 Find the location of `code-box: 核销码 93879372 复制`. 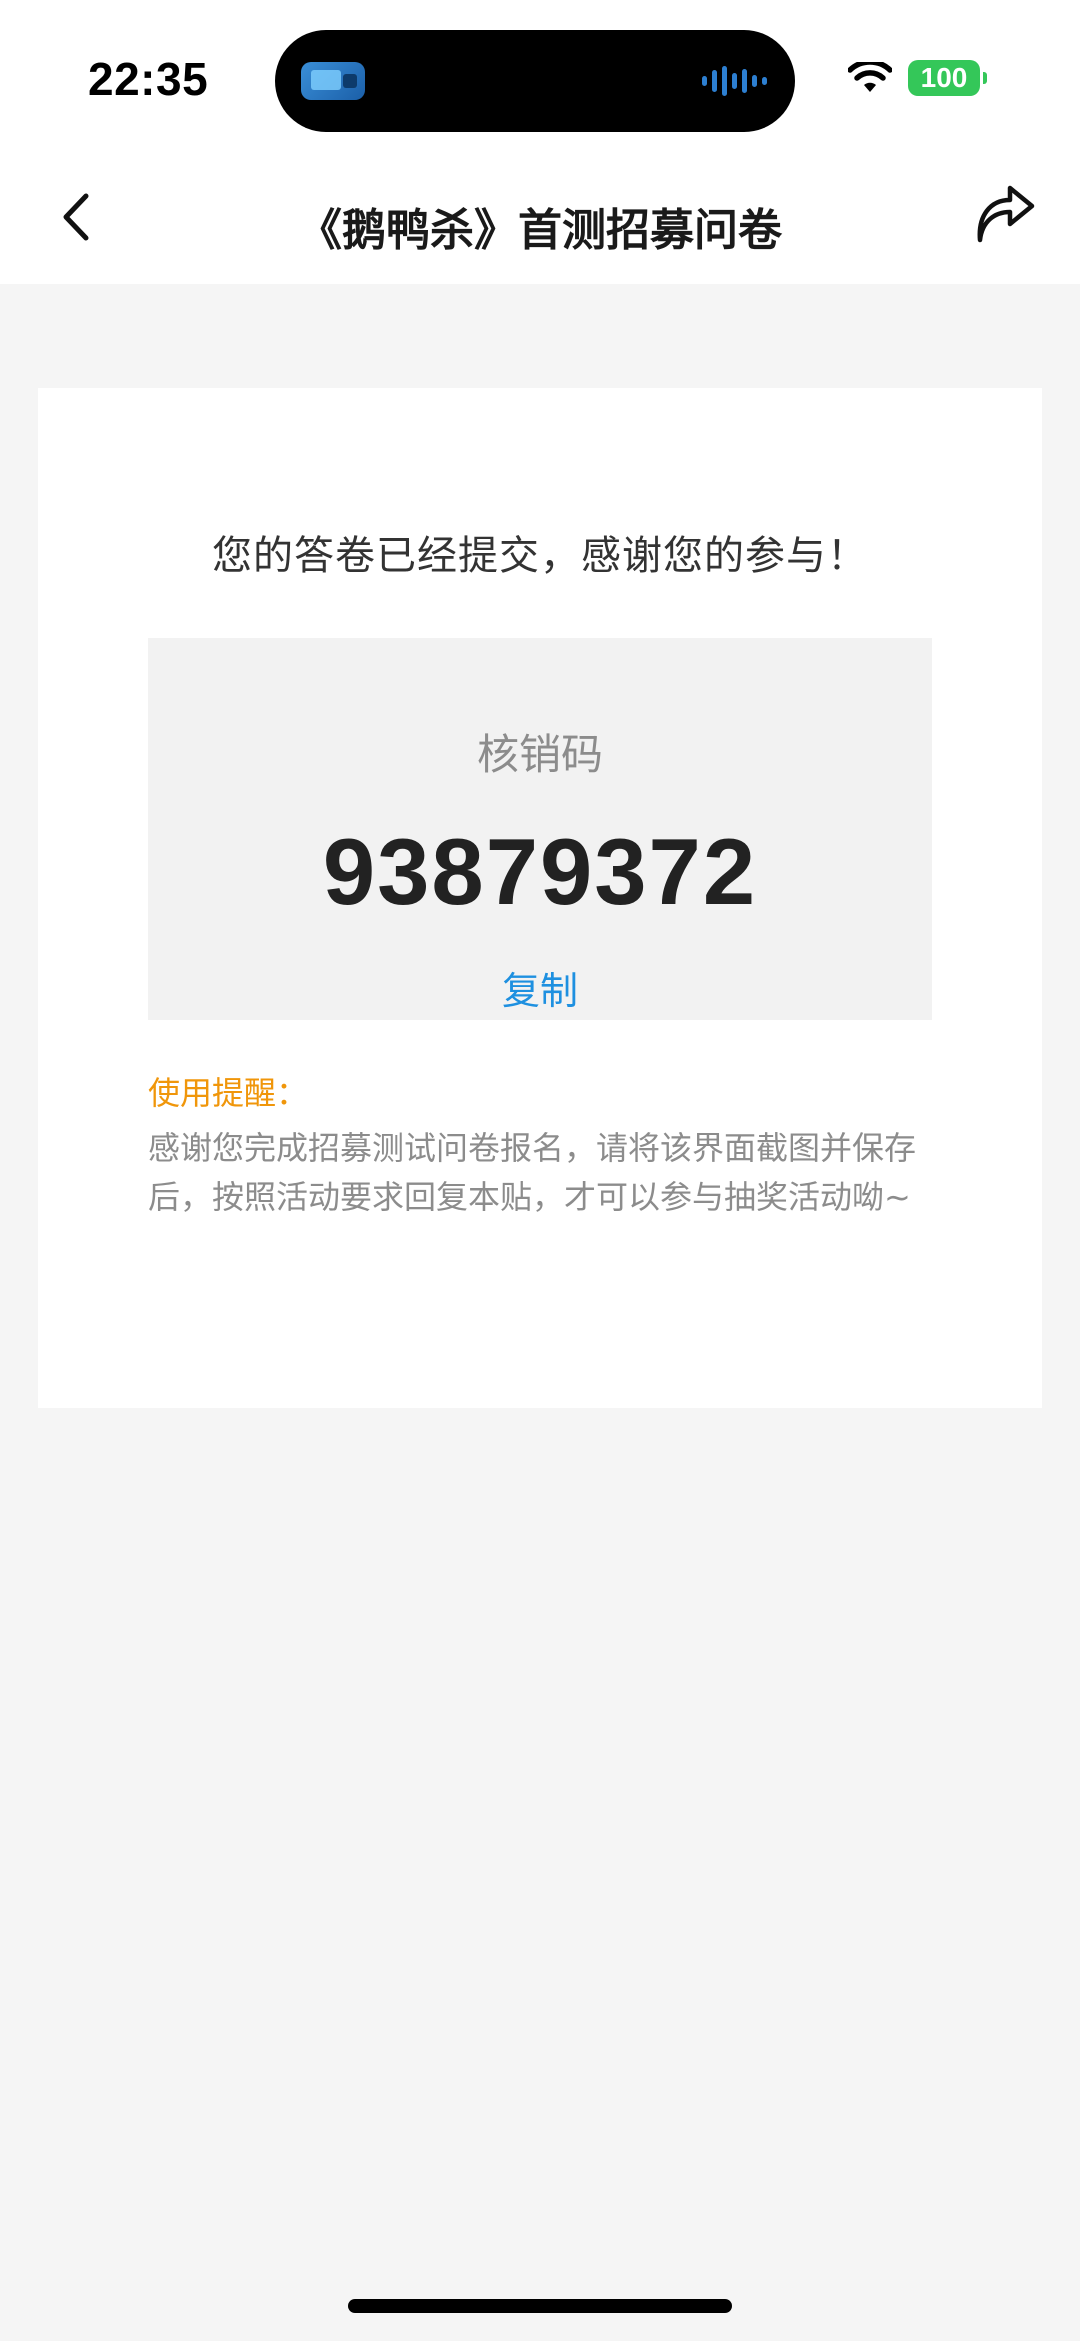

code-box: 核销码 93879372 复制 is located at coordinates (540, 829).